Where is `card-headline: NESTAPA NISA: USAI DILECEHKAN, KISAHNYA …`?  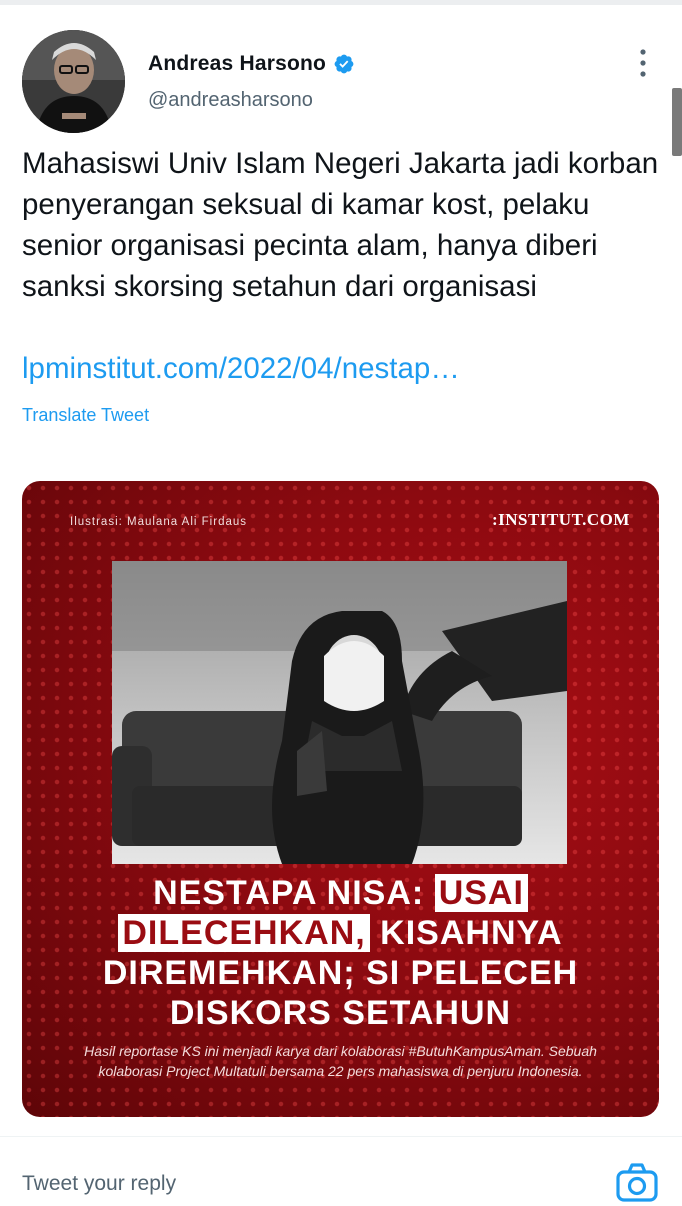
card-headline: NESTAPA NISA: USAI DILECEHKAN, KISAHNYA … is located at coordinates (340, 953).